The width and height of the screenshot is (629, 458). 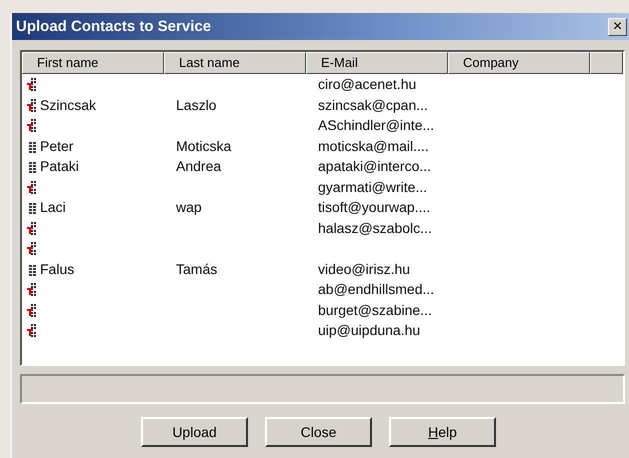 I want to click on email-cell: ciro@acenet.hu, so click(x=367, y=84).